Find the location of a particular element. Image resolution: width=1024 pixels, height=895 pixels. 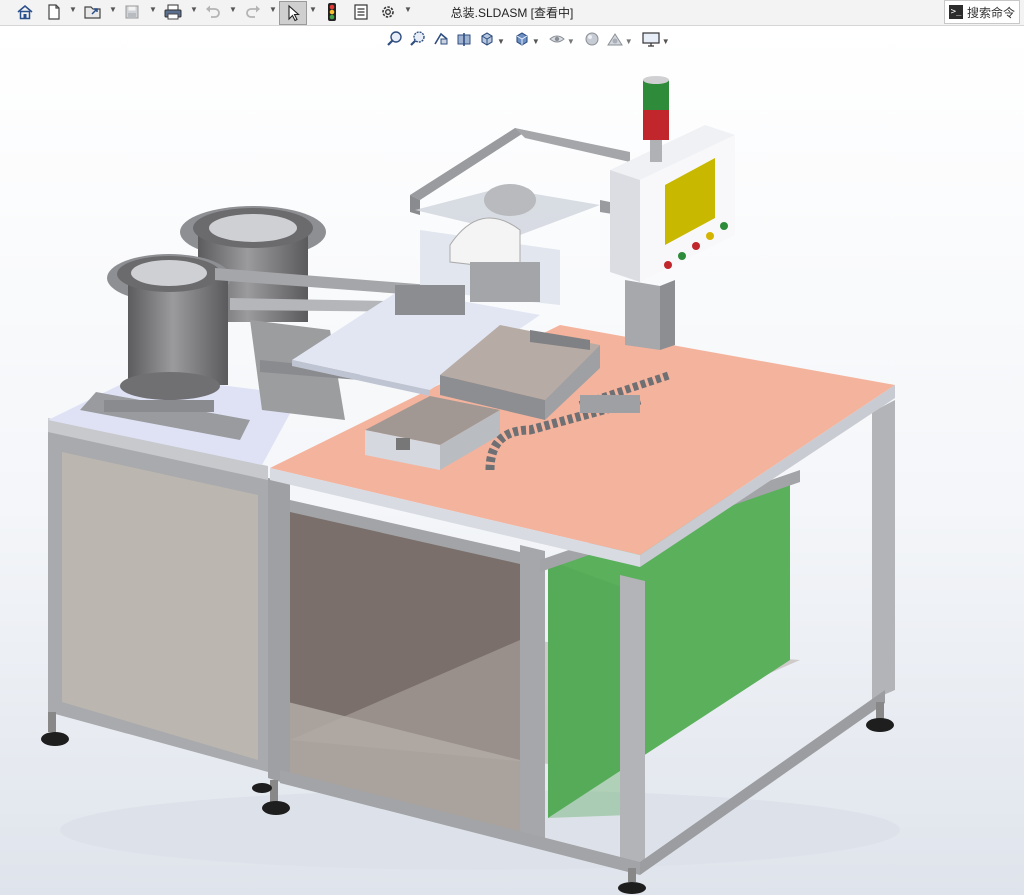

left-cabinet is located at coordinates (158, 595).